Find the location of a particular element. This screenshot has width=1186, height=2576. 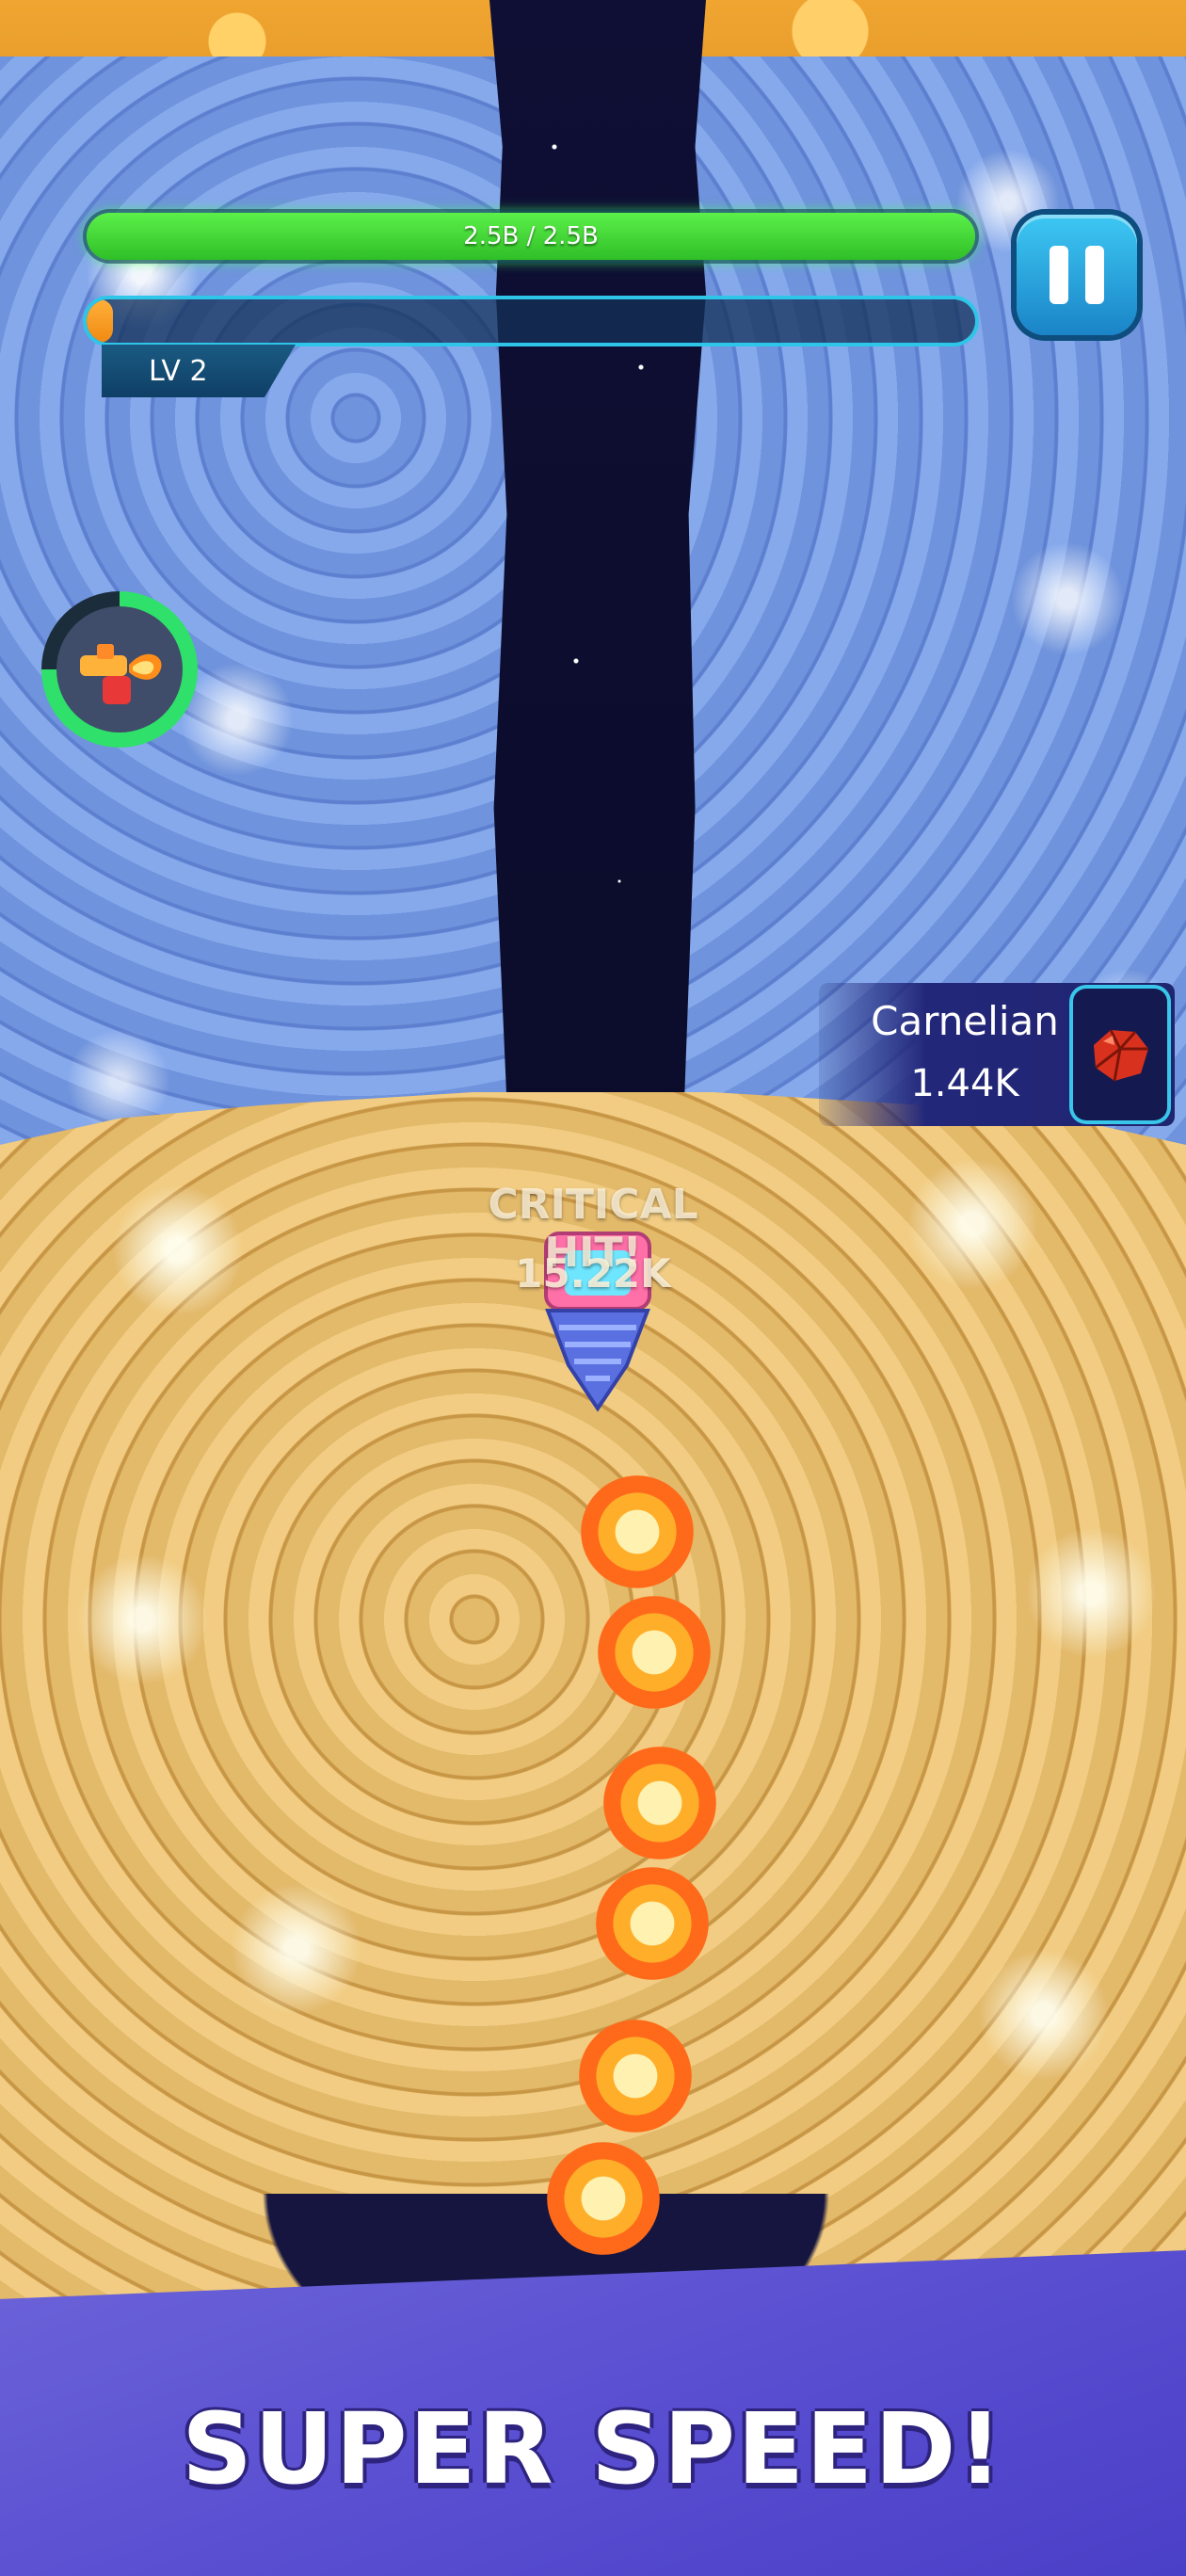

resource-amount: 1.44K is located at coordinates (965, 1083).